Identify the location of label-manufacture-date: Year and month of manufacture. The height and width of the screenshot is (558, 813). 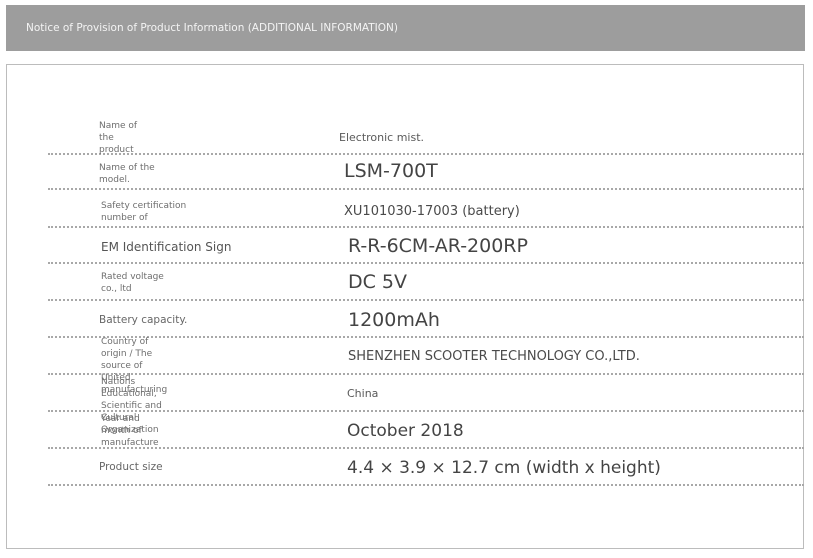
(130, 431).